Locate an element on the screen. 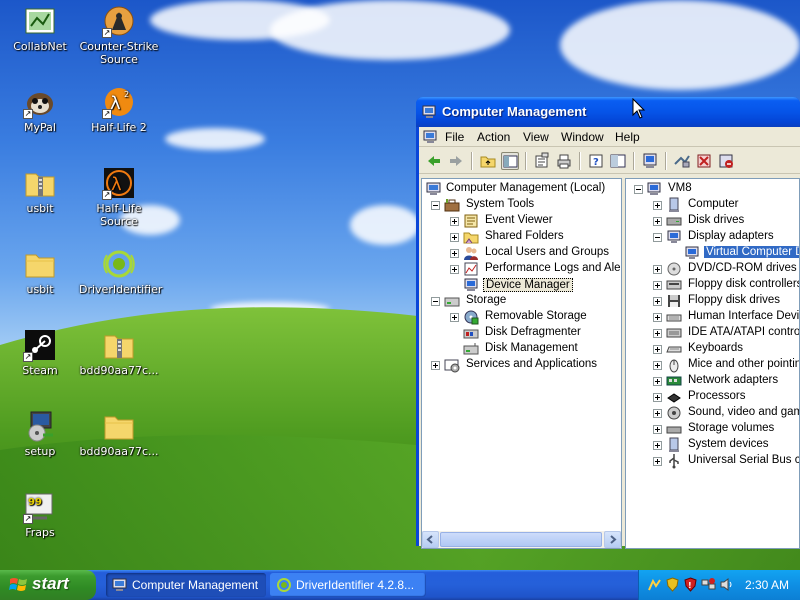 The height and width of the screenshot is (600, 800). device-category-ide: IDE ATA/ATAPI controlle is located at coordinates (732, 333).